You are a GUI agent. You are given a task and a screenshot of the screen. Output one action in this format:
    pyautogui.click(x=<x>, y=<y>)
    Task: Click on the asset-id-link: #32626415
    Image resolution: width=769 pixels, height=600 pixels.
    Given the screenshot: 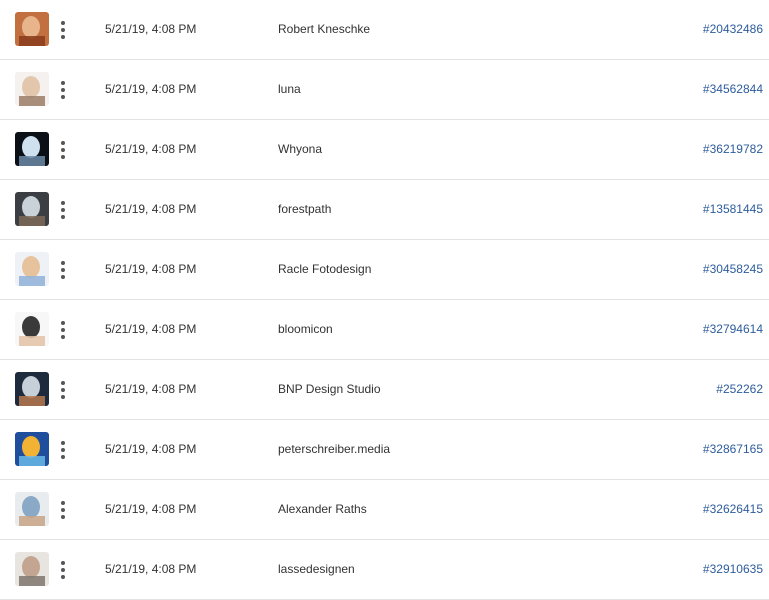 What is the action you would take?
    pyautogui.click(x=733, y=509)
    